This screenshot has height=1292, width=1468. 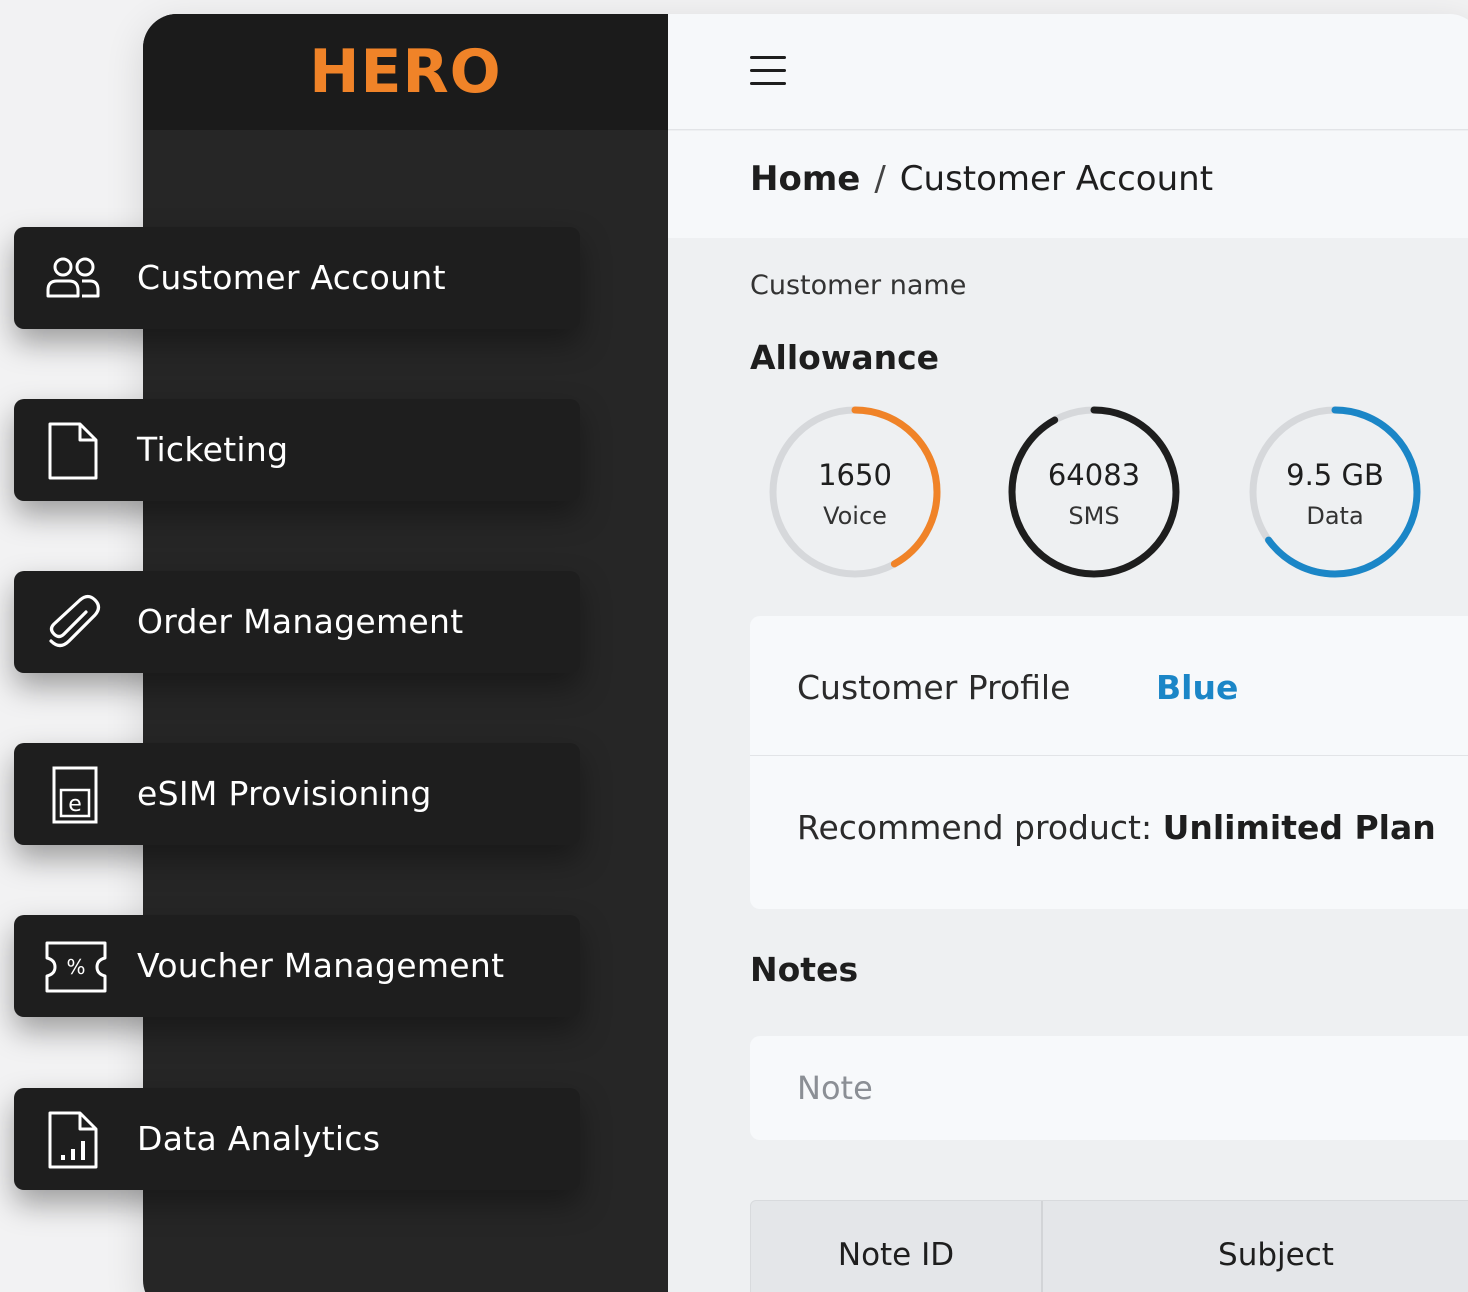 I want to click on nav-item-label: eSIM Provisioning, so click(x=284, y=793).